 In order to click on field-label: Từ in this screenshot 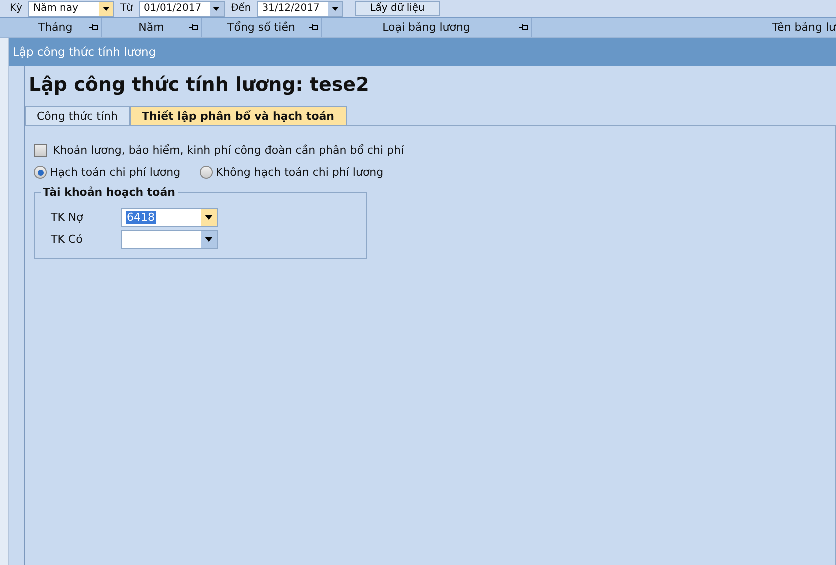, I will do `click(126, 8)`.